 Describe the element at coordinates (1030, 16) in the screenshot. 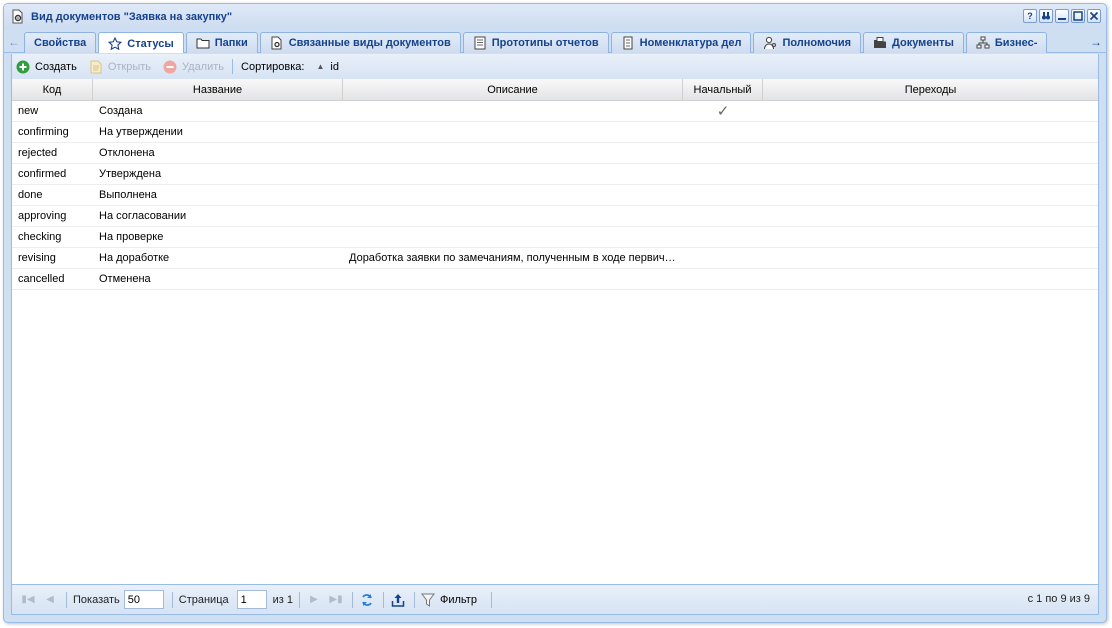

I see `help-icon: ?` at that location.